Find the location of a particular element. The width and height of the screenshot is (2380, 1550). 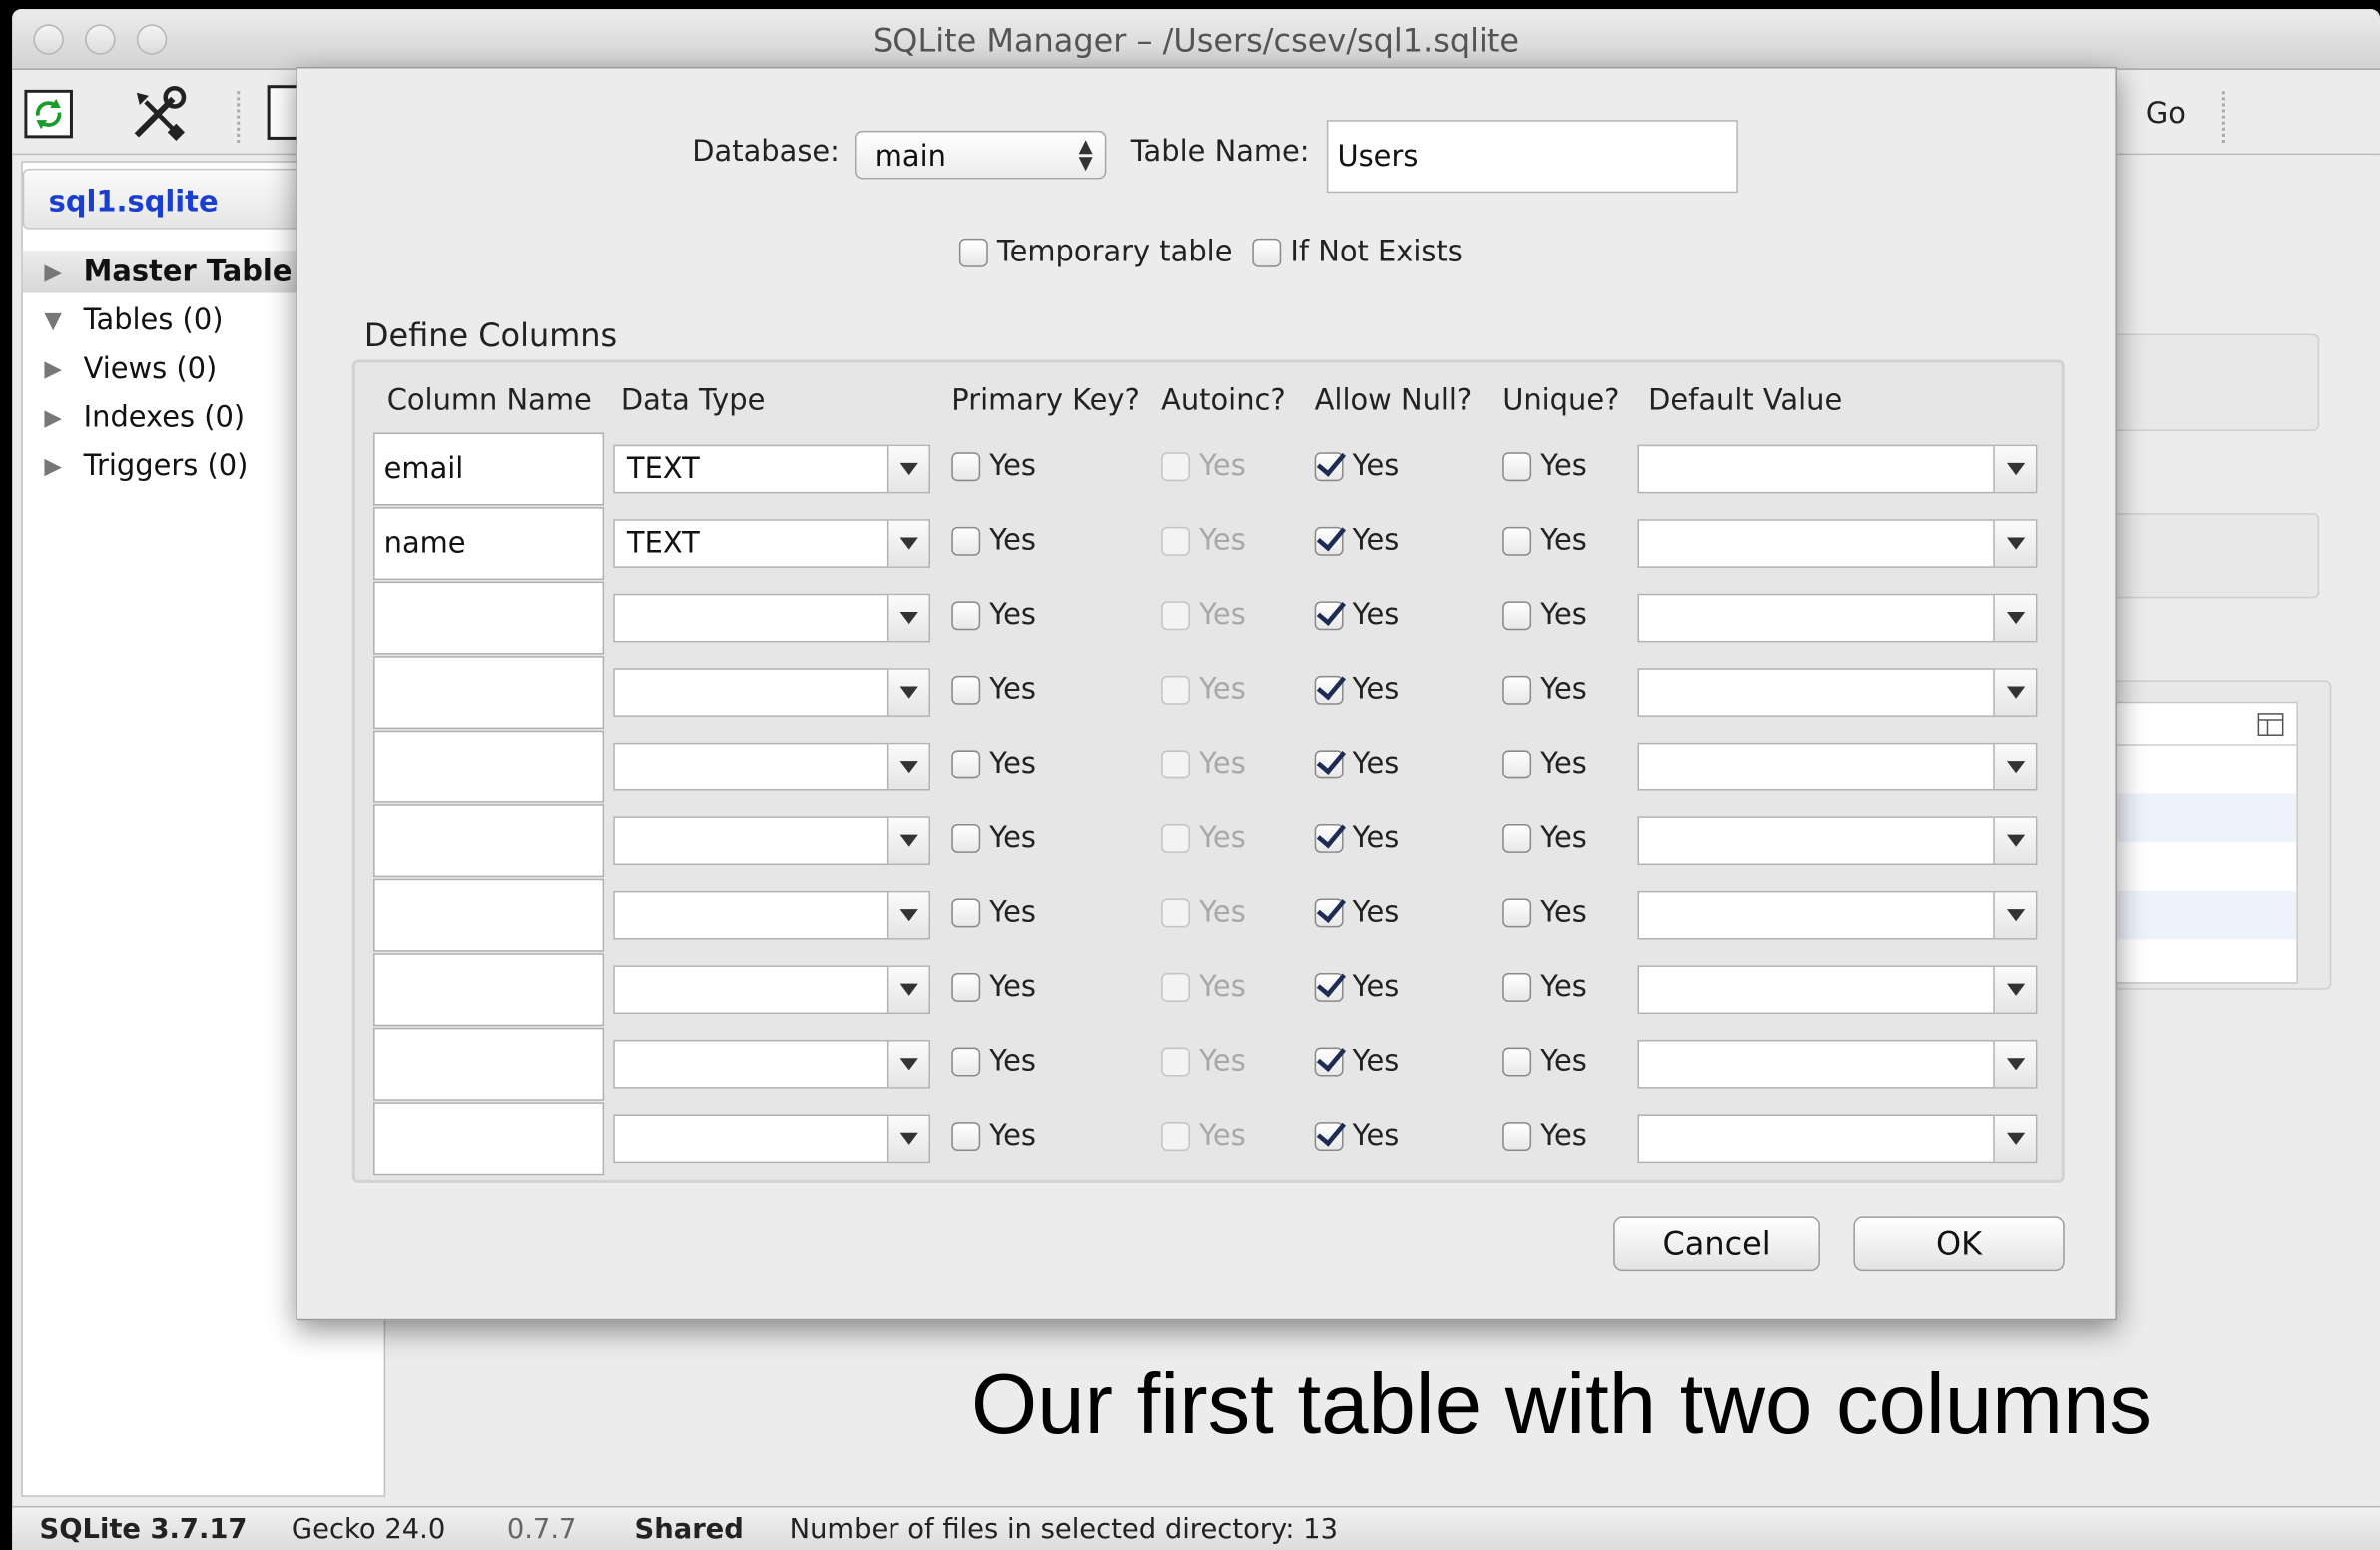

tools-button is located at coordinates (158, 114).